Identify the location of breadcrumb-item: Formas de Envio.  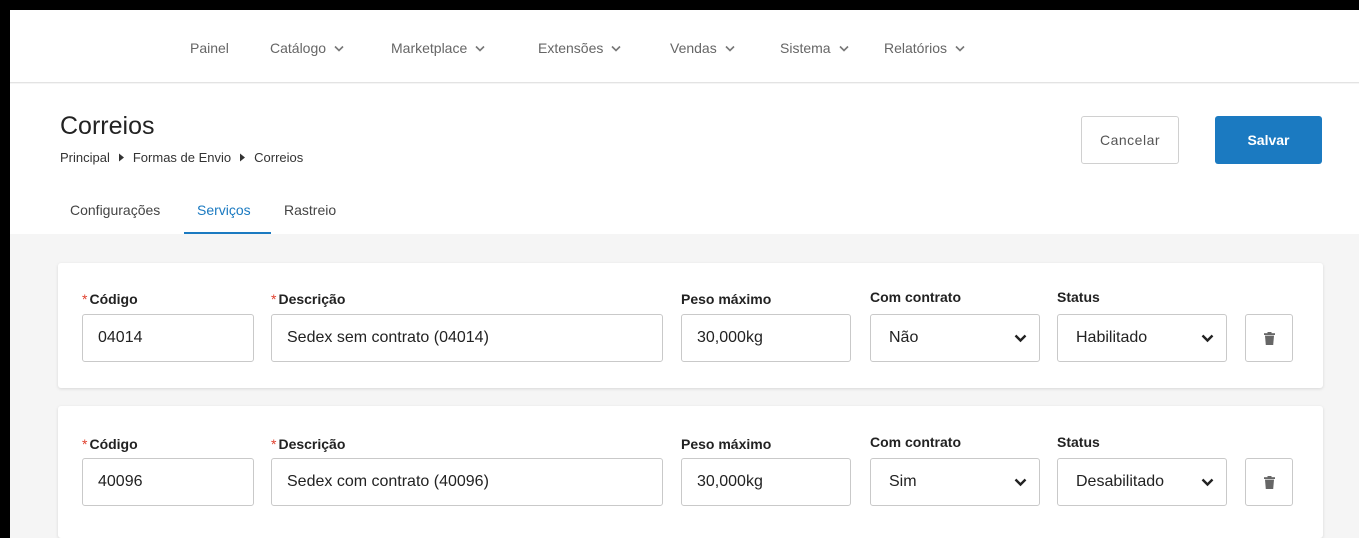
(182, 157).